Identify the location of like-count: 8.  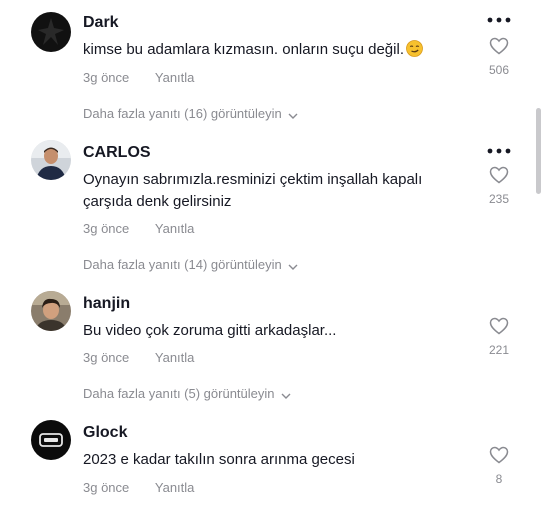
(499, 479).